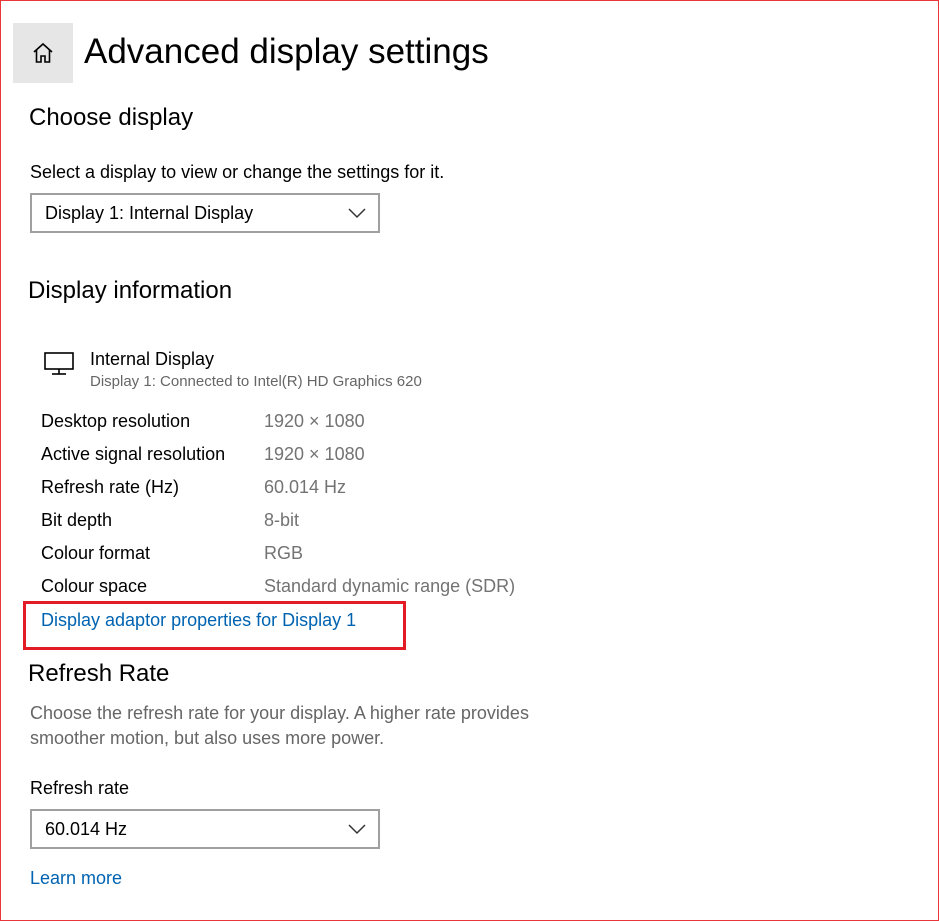 The image size is (939, 921). Describe the element at coordinates (116, 421) in the screenshot. I see `info-label: Desktop resolution` at that location.